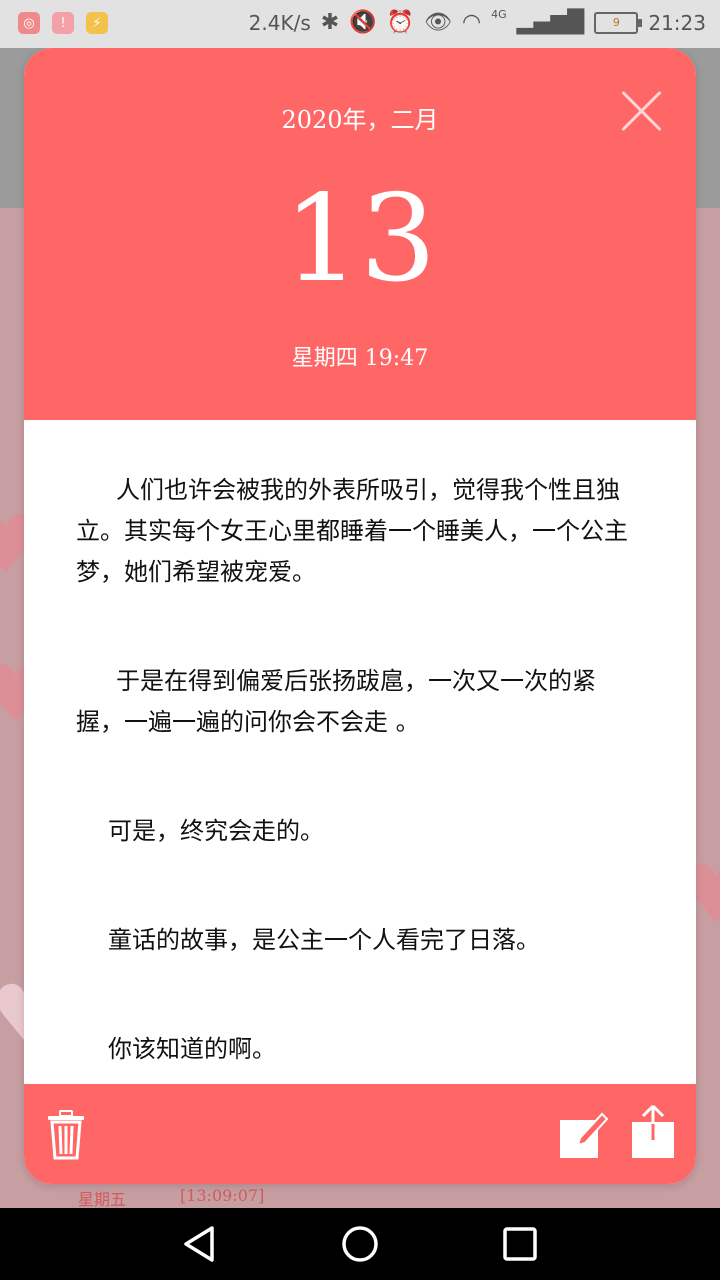 This screenshot has height=1280, width=720. Describe the element at coordinates (360, 239) in the screenshot. I see `day-number: 13` at that location.